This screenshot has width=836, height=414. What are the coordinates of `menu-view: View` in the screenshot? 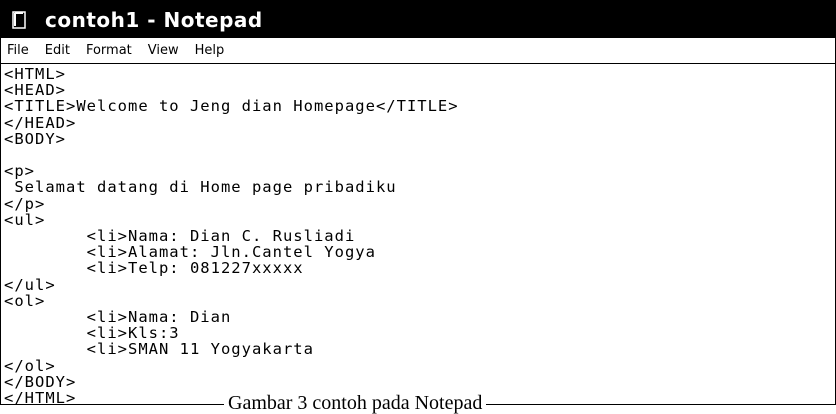 It's located at (163, 50).